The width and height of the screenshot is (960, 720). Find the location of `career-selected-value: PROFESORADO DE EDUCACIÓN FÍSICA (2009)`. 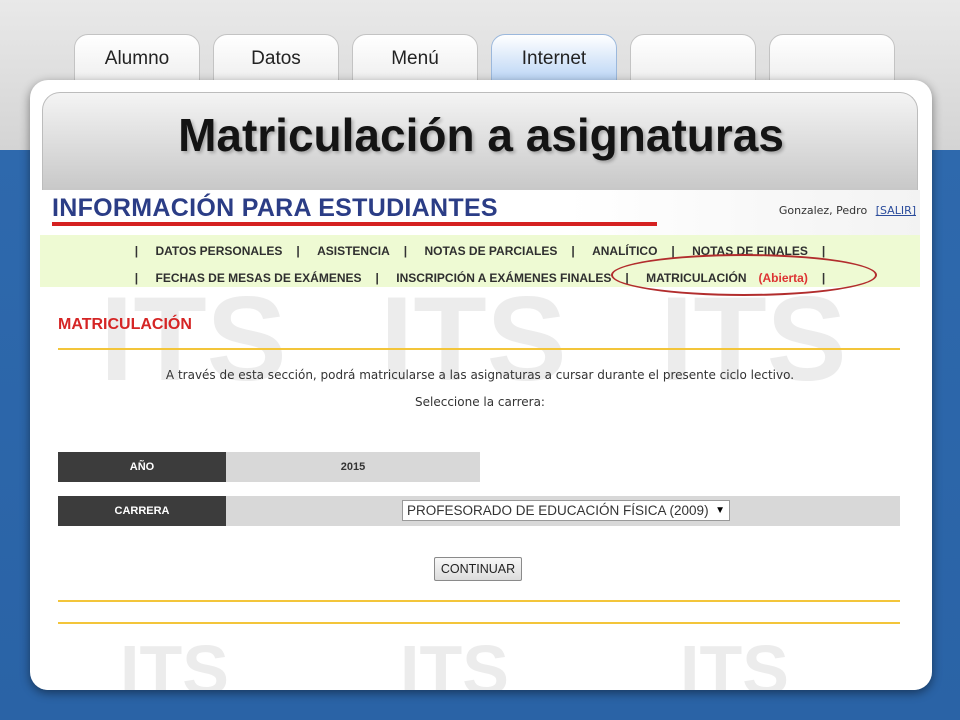

career-selected-value: PROFESORADO DE EDUCACIÓN FÍSICA (2009) is located at coordinates (558, 510).